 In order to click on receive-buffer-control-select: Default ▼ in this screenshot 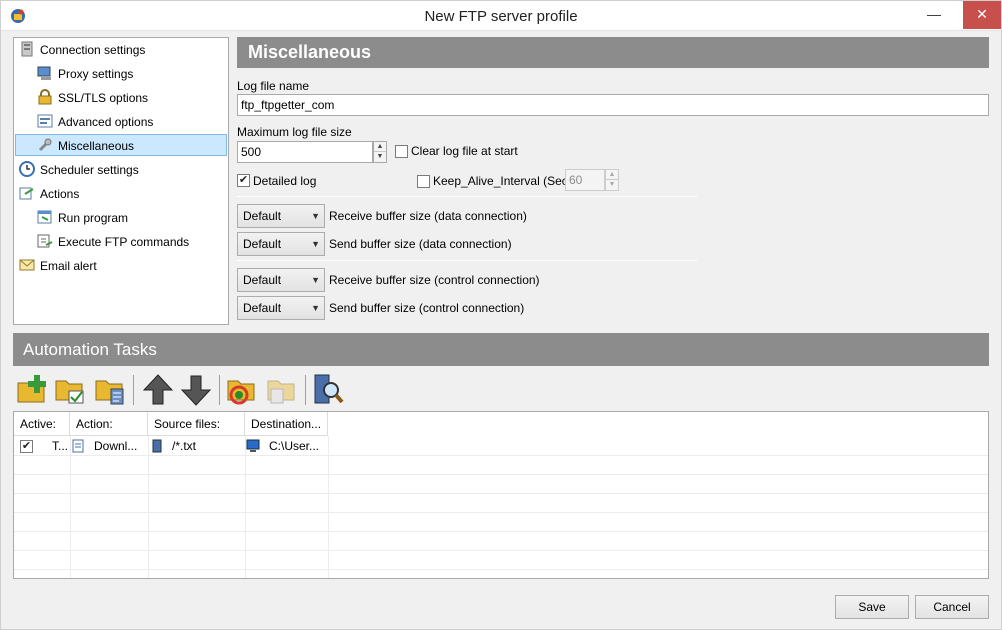, I will do `click(281, 280)`.